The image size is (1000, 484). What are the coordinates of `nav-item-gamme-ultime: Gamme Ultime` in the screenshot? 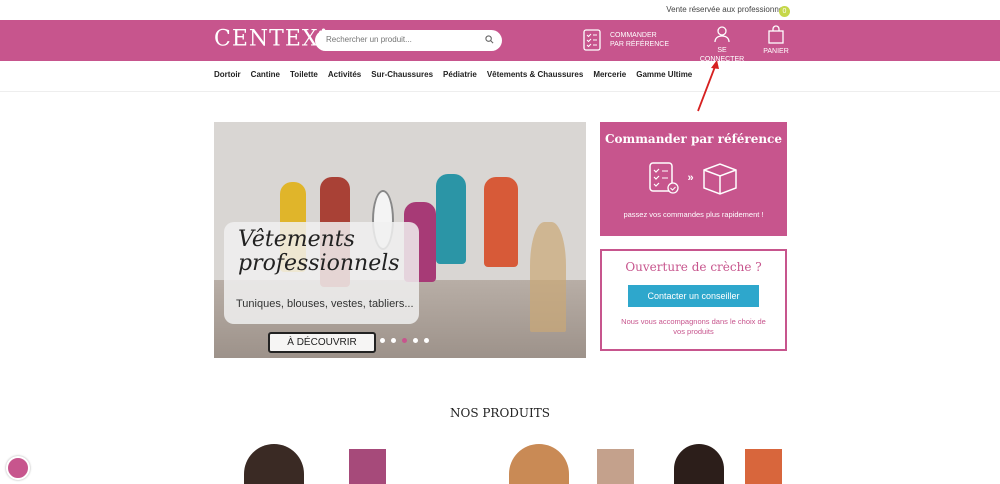 It's located at (664, 74).